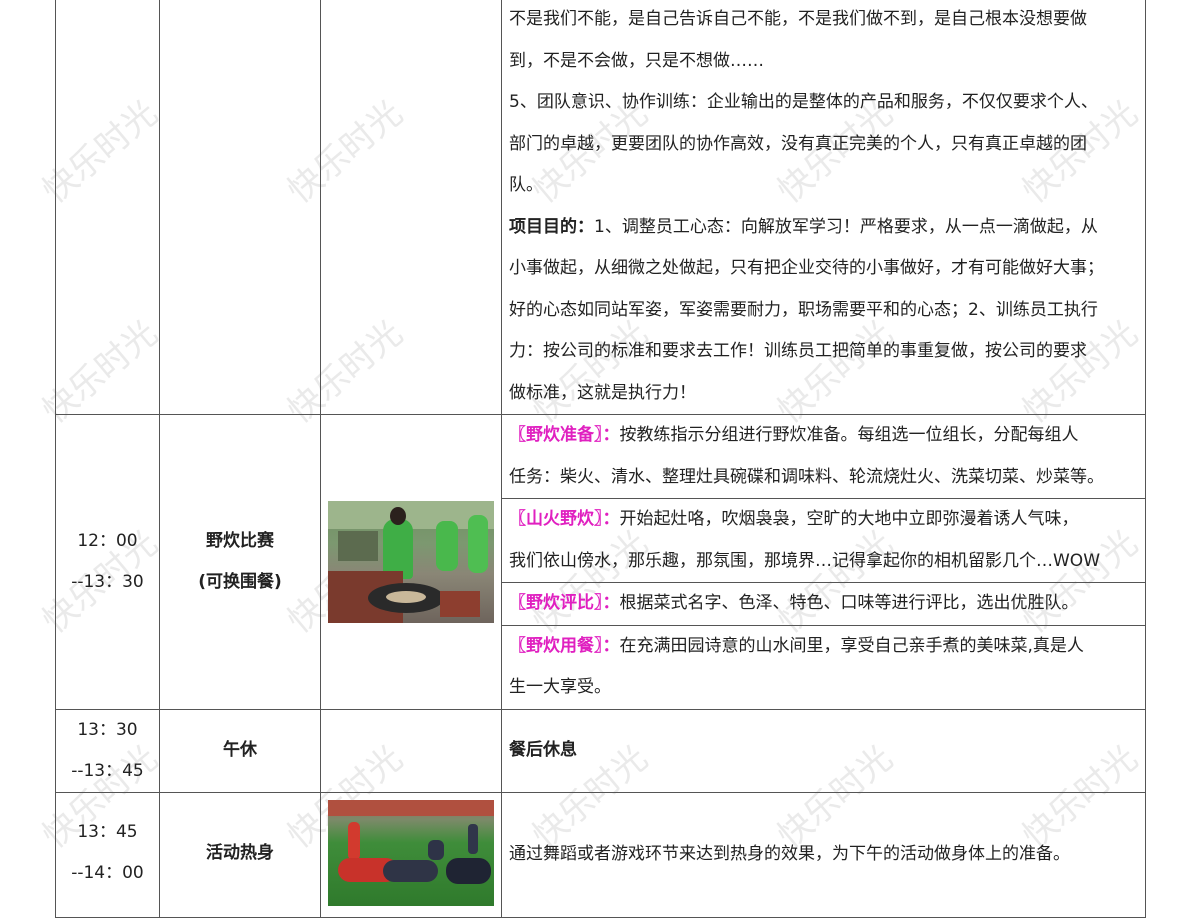 The image size is (1200, 918). What do you see at coordinates (240, 750) in the screenshot?
I see `name-cell: 午休` at bounding box center [240, 750].